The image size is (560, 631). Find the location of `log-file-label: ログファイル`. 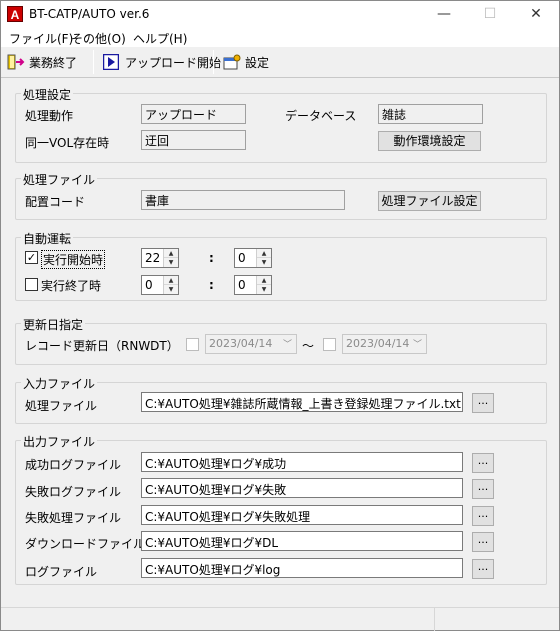

log-file-label: ログファイル is located at coordinates (61, 572).